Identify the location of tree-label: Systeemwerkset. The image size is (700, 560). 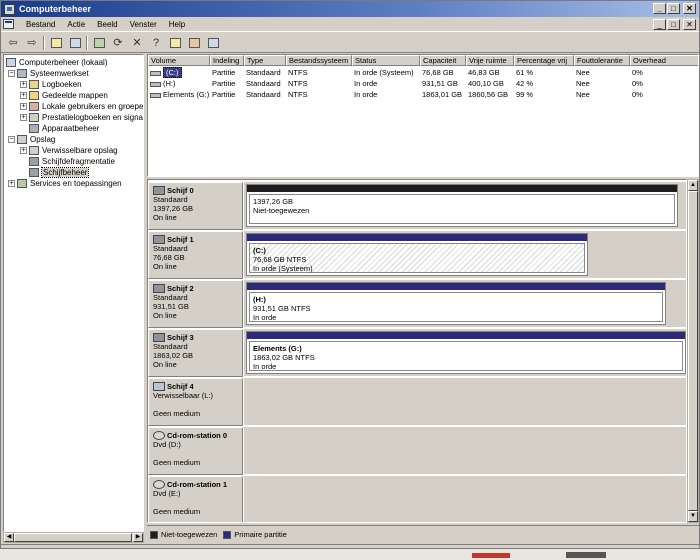
(59, 73).